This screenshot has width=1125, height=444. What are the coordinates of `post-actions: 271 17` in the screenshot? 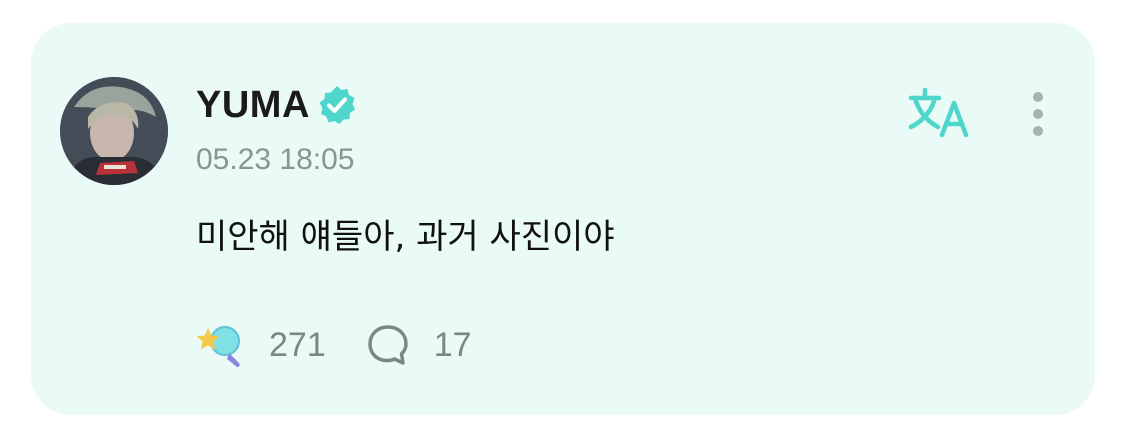 It's located at (332, 345).